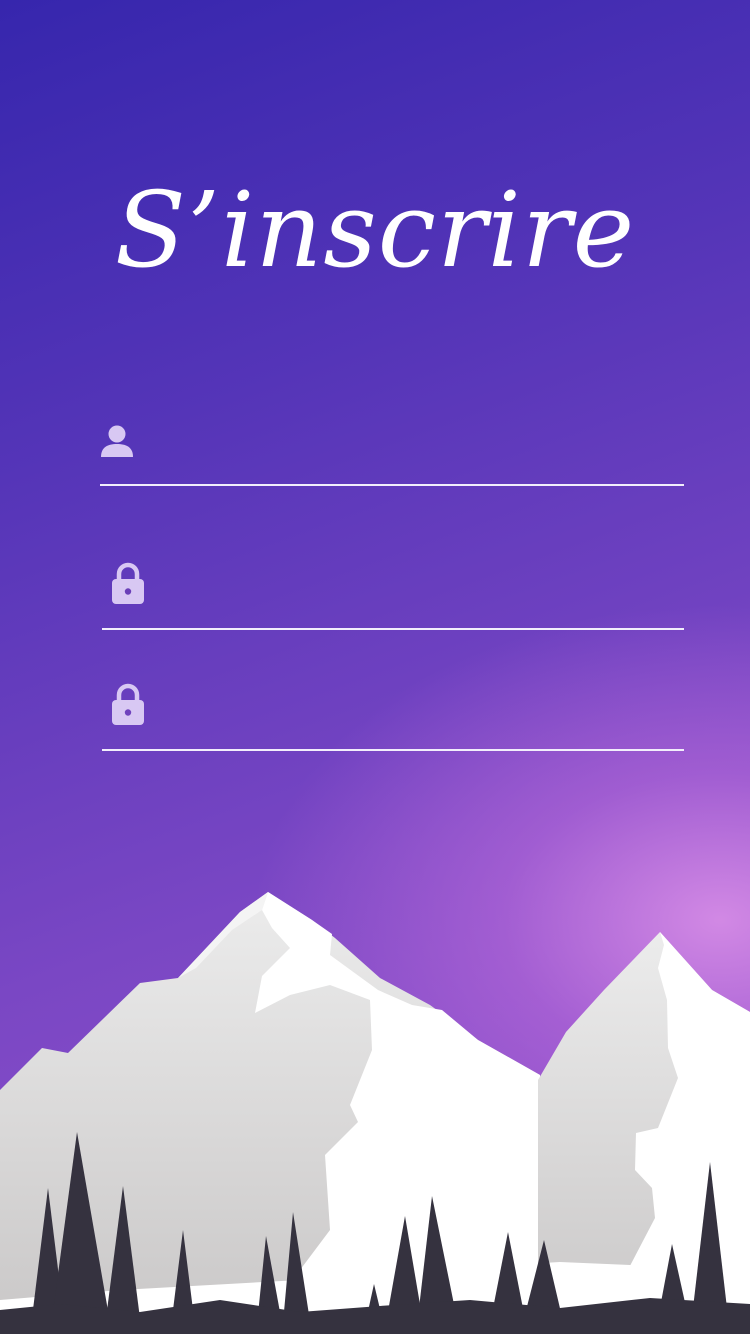 The image size is (750, 1334). I want to click on user-icon, so click(117, 443).